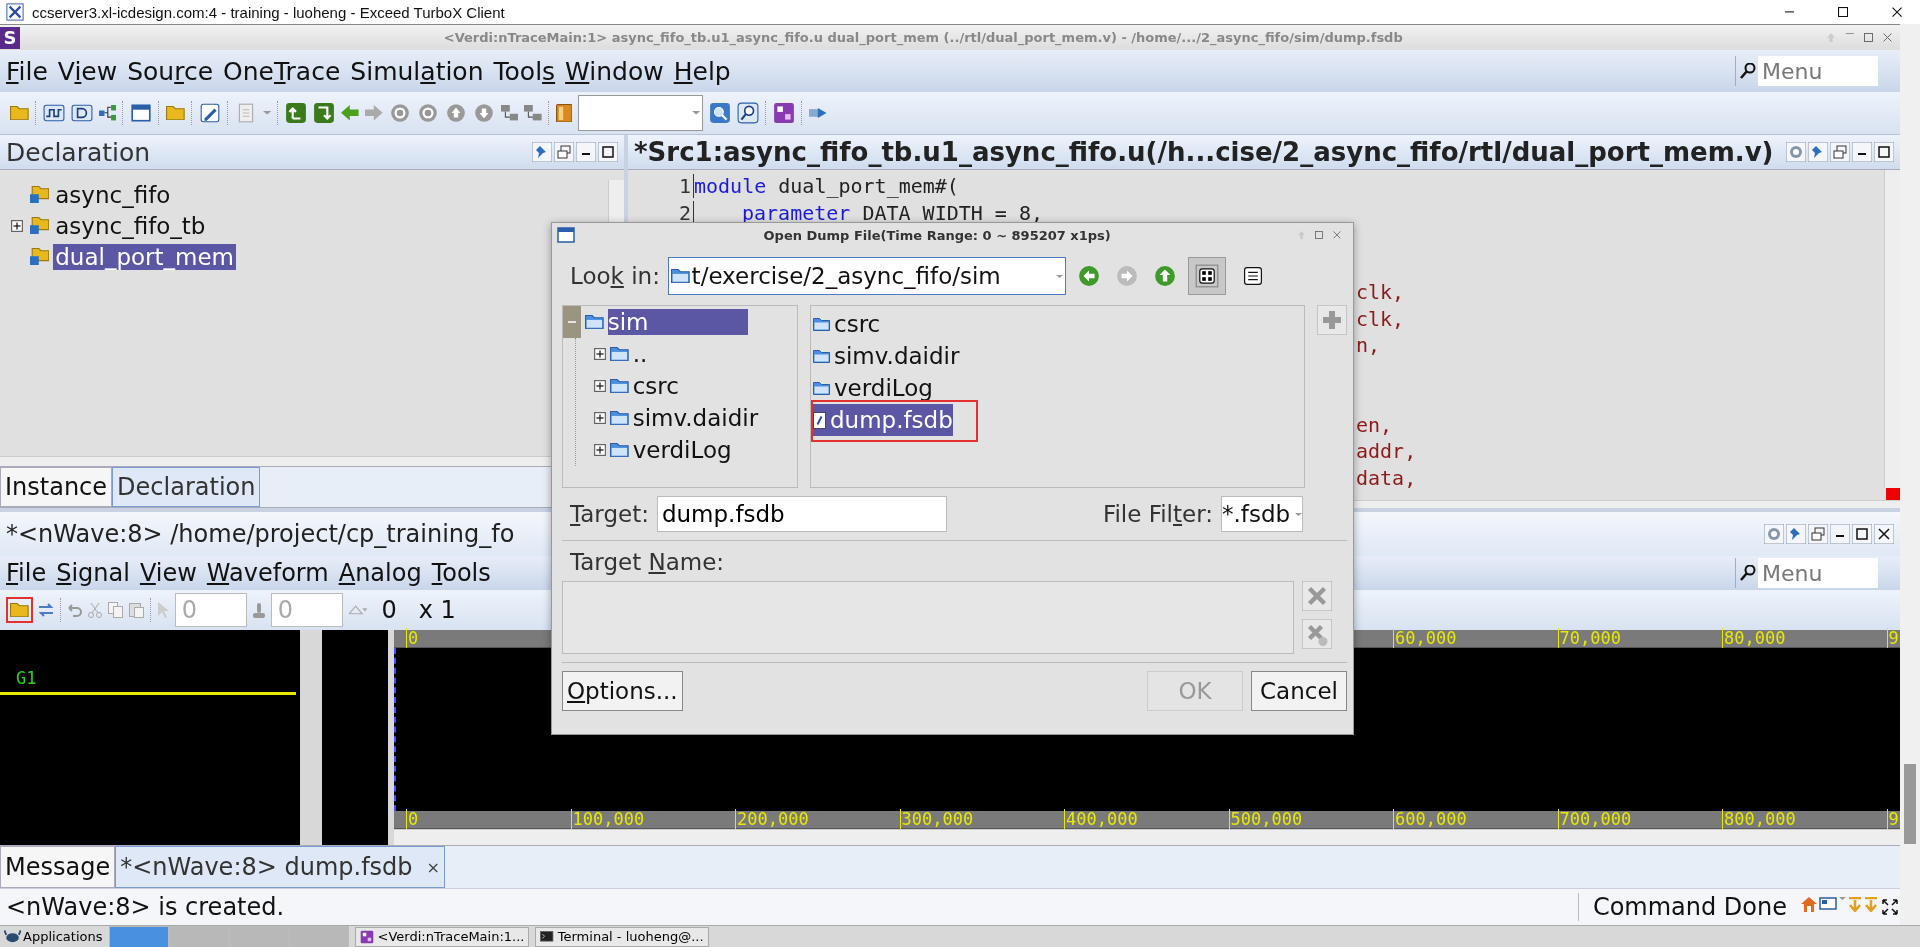 The image size is (1920, 947). I want to click on tree-item: csrc, so click(656, 386).